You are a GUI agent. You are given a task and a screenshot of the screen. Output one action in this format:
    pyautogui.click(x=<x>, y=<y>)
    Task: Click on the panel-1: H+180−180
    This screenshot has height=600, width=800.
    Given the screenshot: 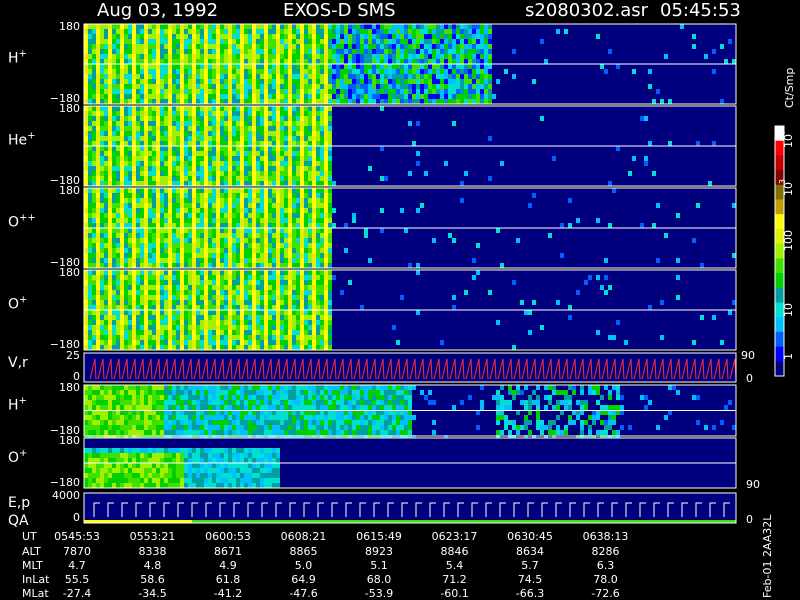 What is the action you would take?
    pyautogui.click(x=372, y=62)
    